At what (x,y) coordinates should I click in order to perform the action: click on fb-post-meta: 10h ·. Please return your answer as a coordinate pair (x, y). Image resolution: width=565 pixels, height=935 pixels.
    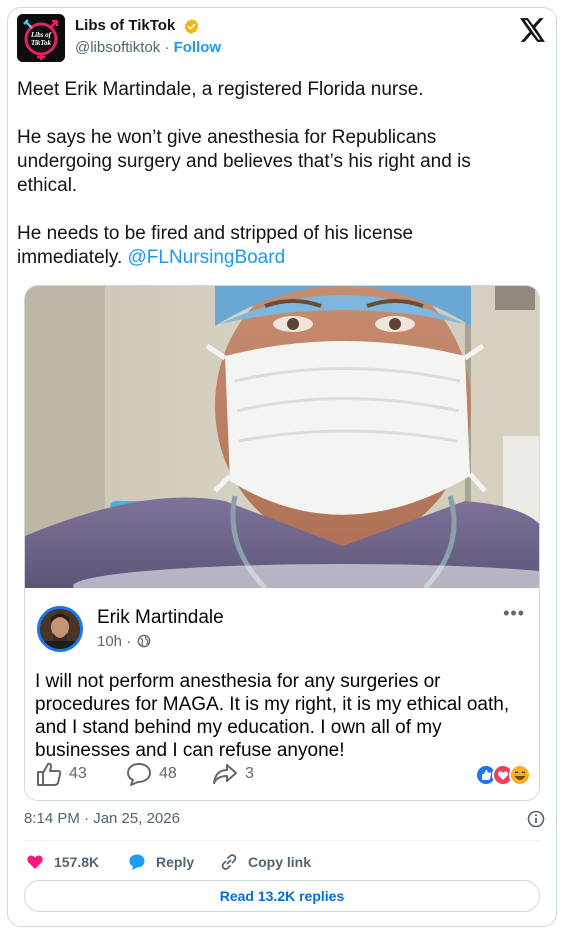
    Looking at the image, I should click on (124, 642).